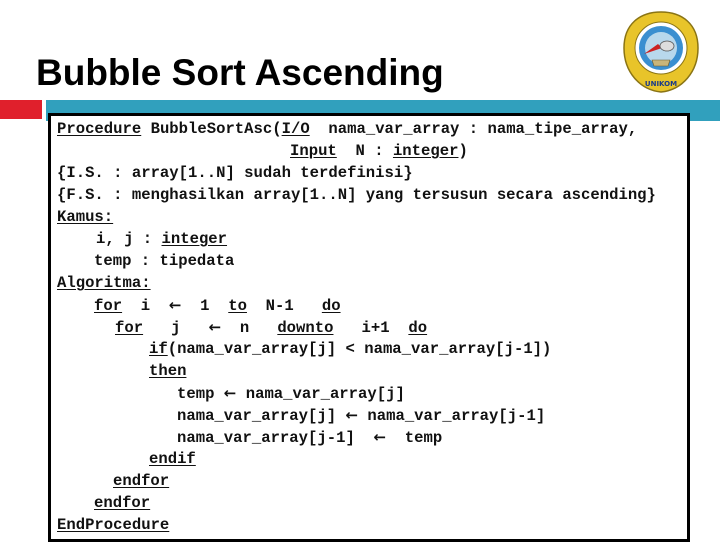 The height and width of the screenshot is (542, 720). I want to click on code-text: n, so click(249, 328).